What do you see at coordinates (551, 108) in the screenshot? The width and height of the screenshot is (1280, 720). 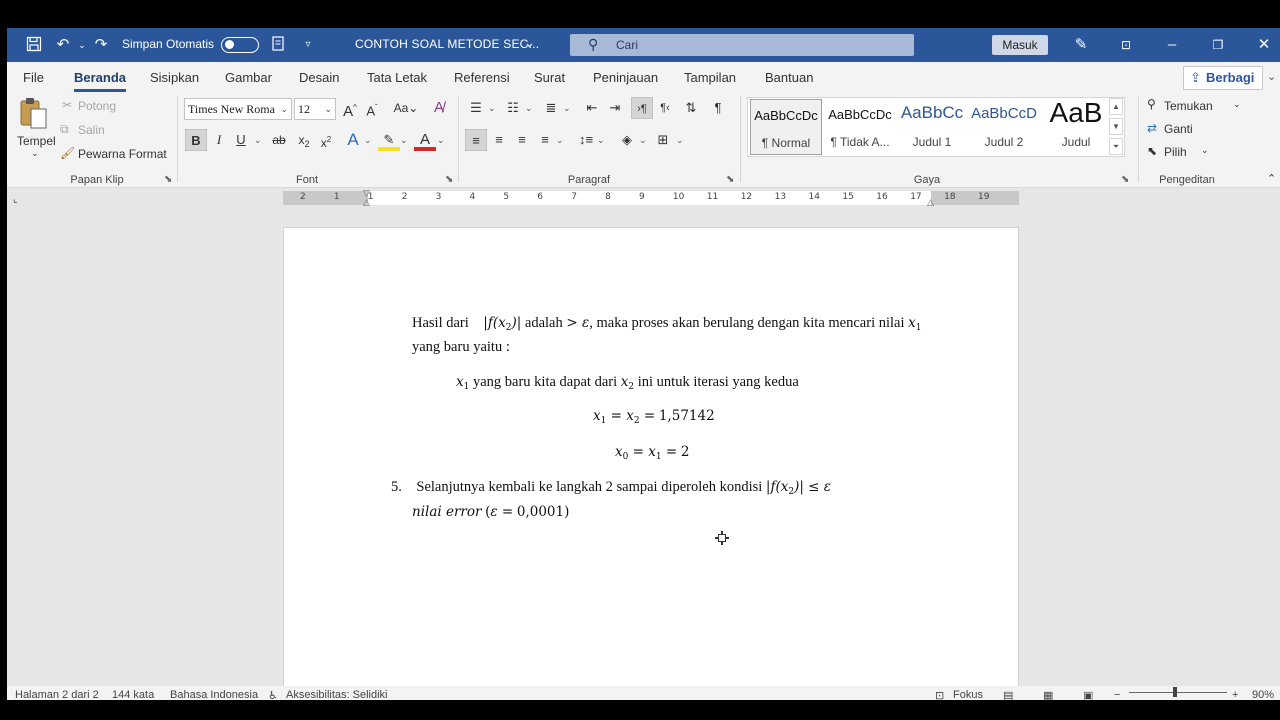 I see `multilevel-list-icon: ≣` at bounding box center [551, 108].